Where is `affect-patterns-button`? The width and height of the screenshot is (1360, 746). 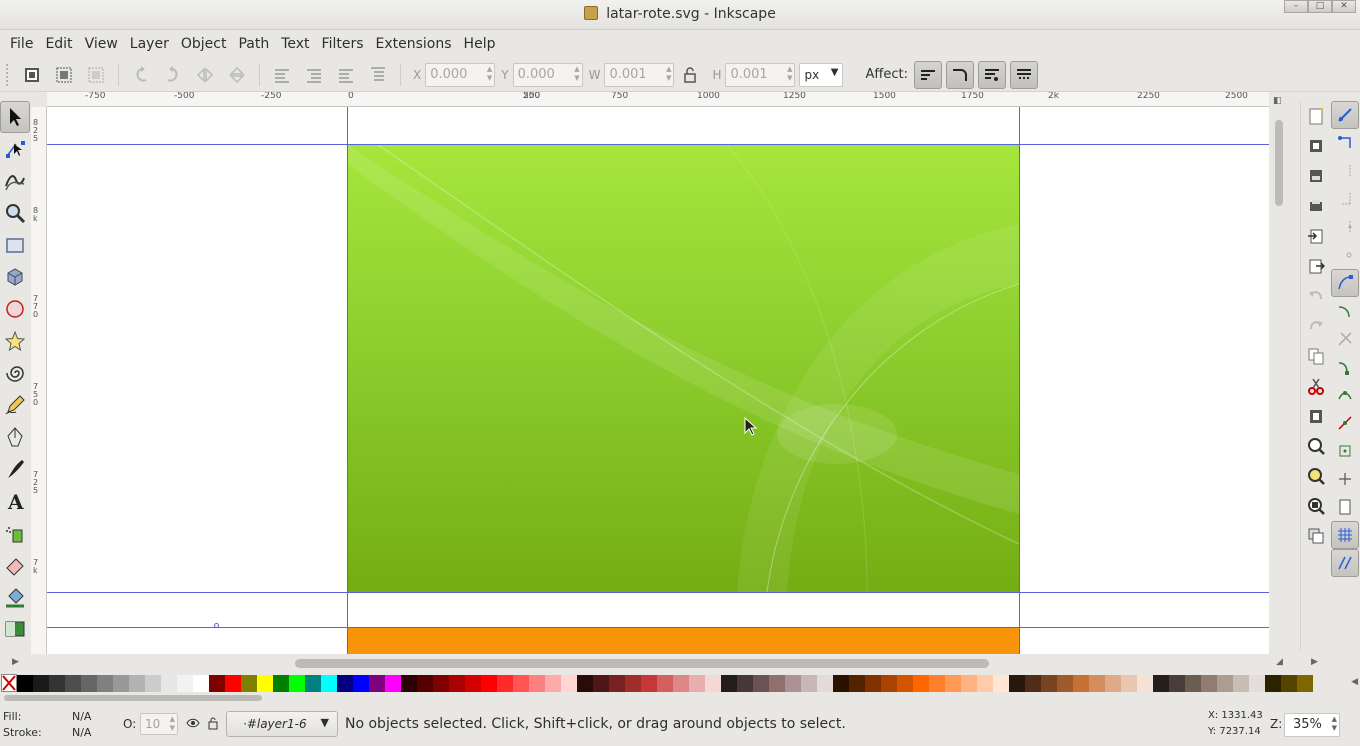 affect-patterns-button is located at coordinates (1023, 74).